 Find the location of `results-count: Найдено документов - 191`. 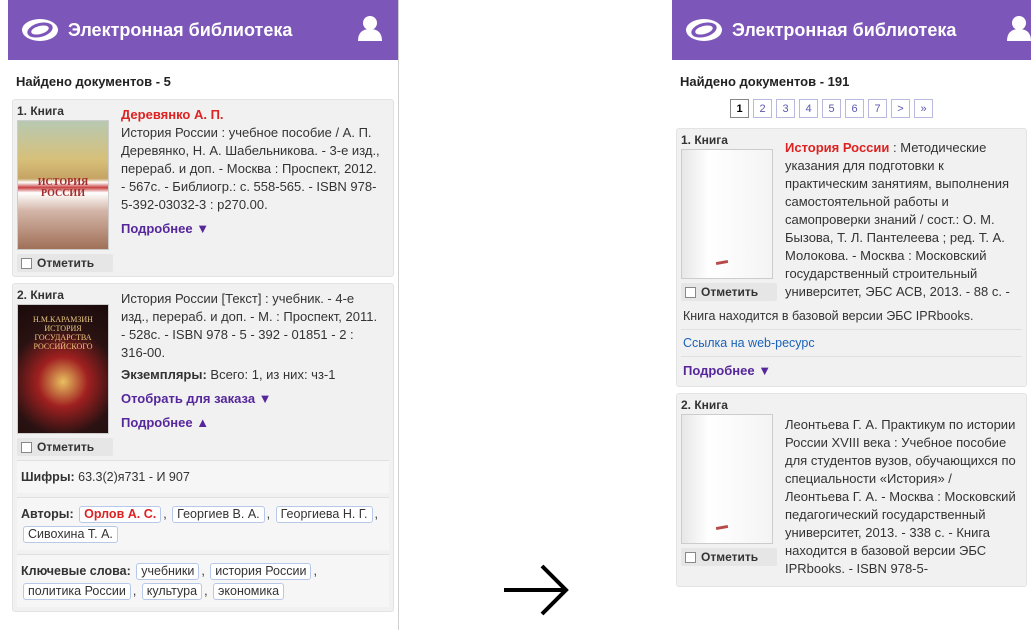

results-count: Найдено документов - 191 is located at coordinates (765, 81).